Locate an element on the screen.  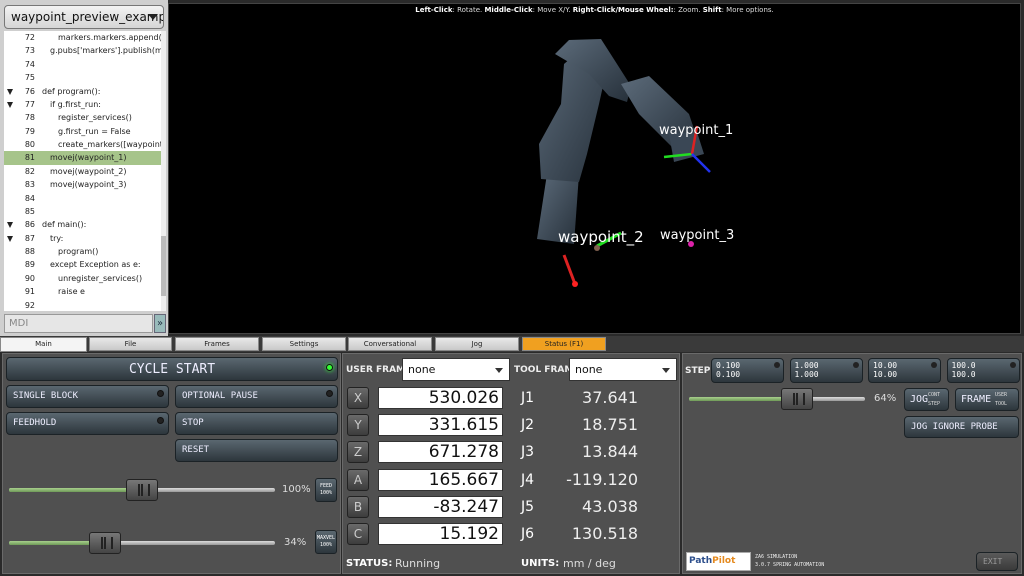
joint-label: J3 is located at coordinates (528, 452).